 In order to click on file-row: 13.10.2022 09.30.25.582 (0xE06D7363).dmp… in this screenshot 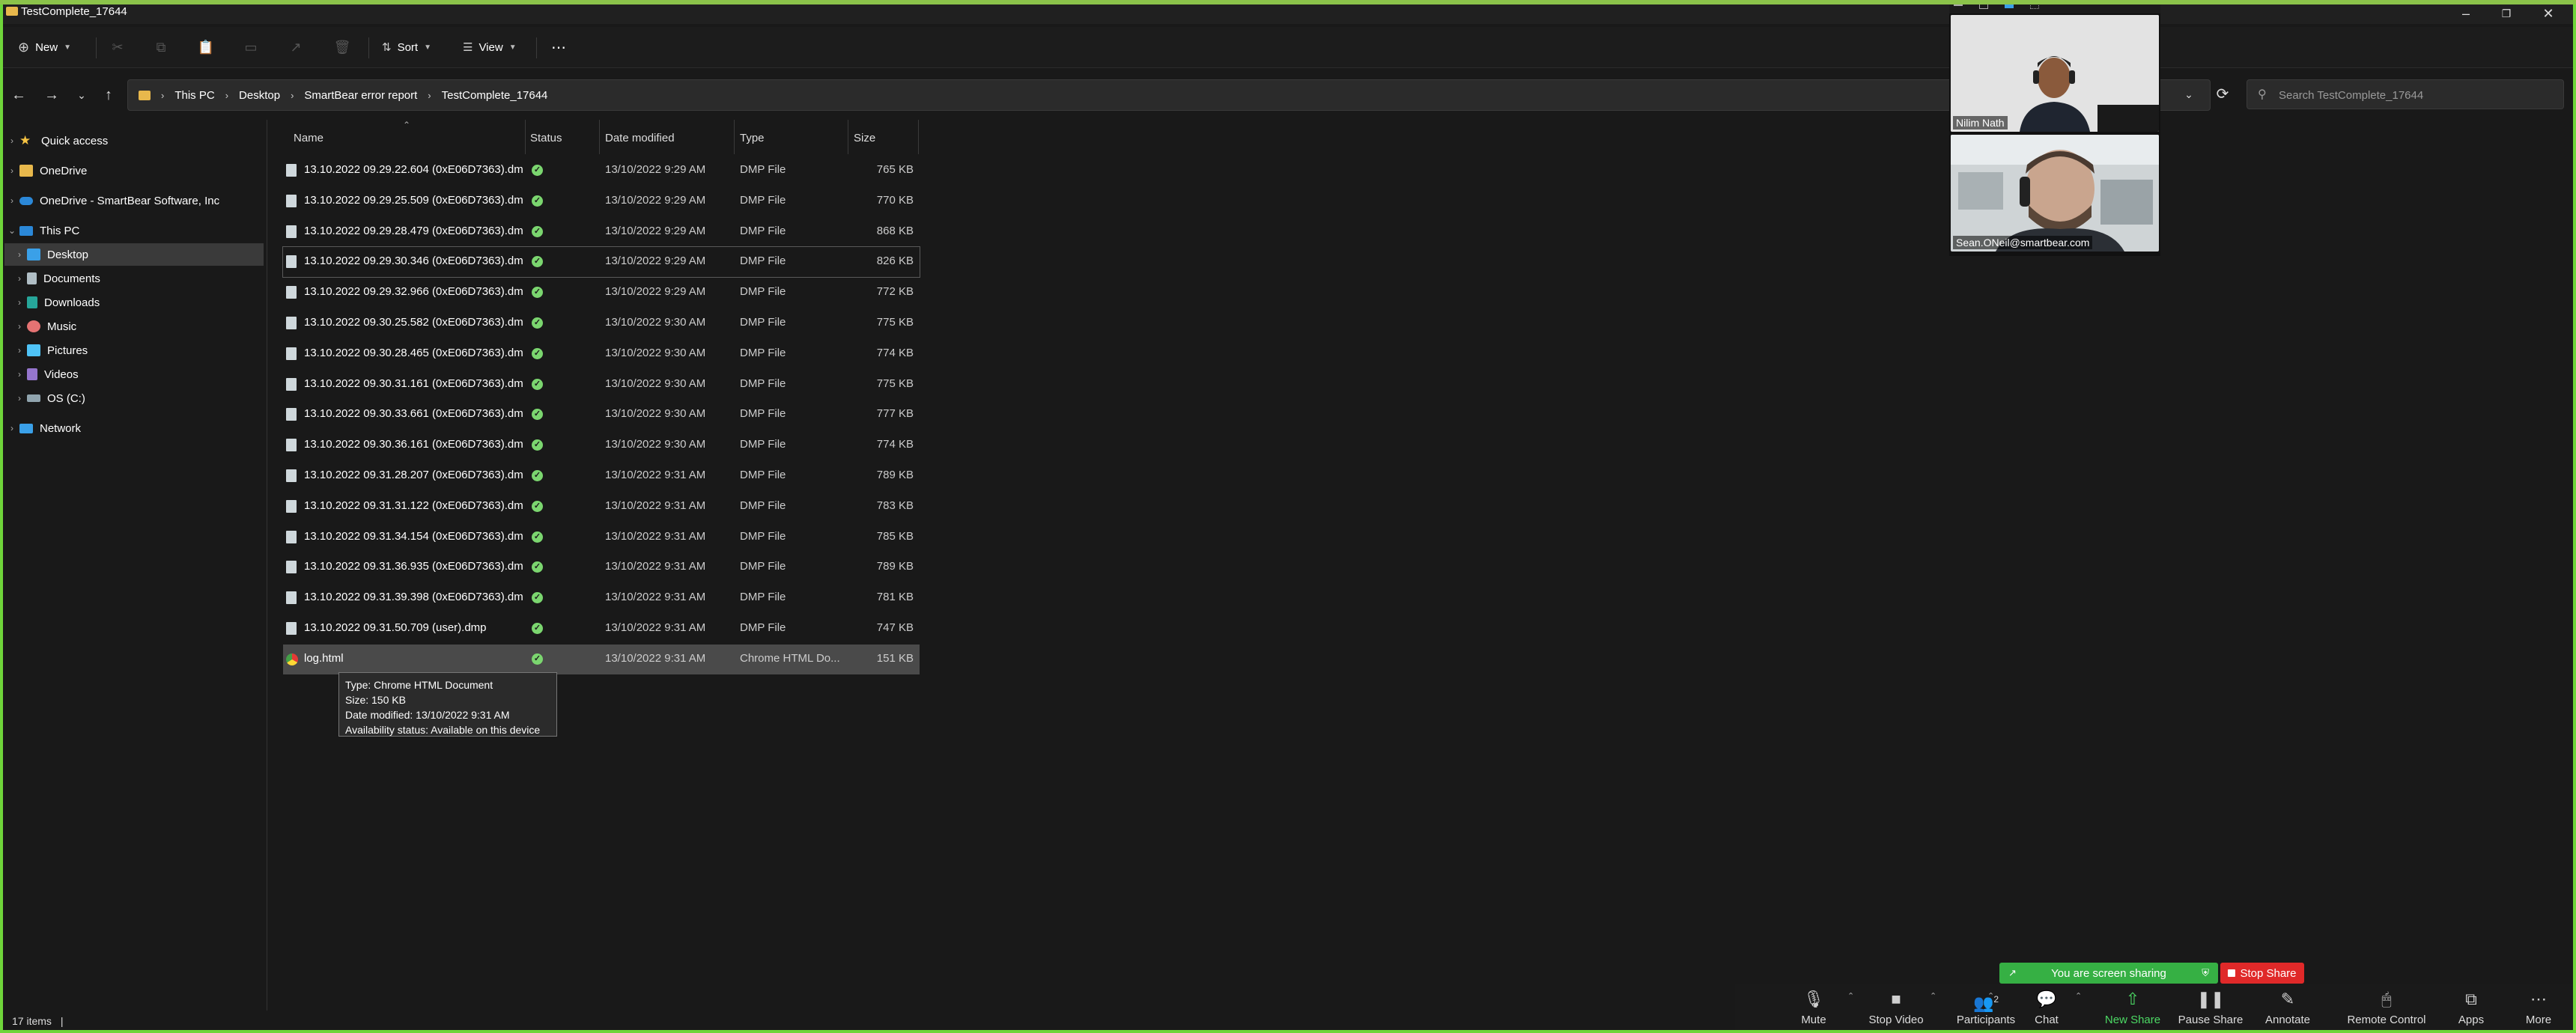, I will do `click(601, 323)`.